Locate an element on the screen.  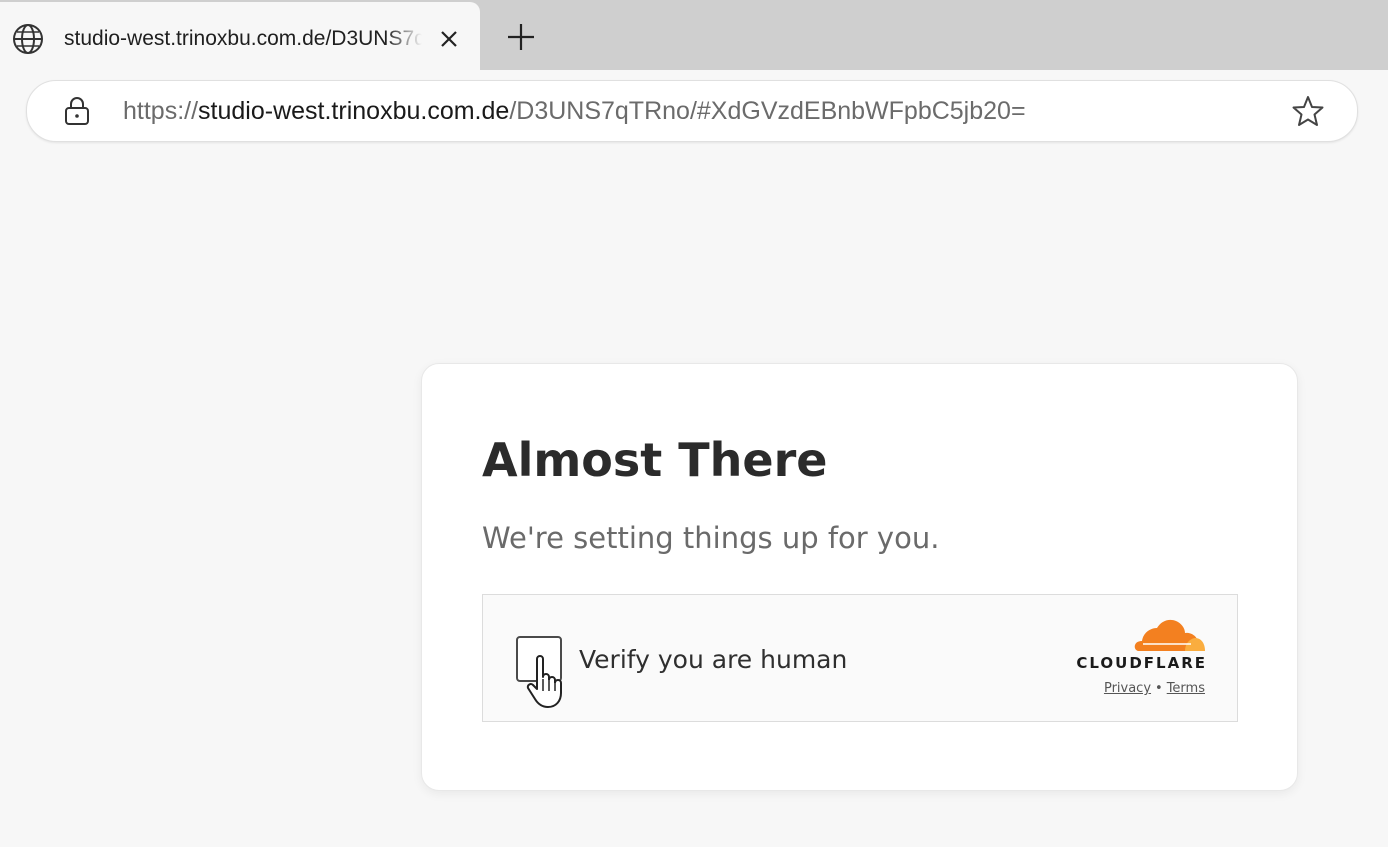
plus-icon is located at coordinates (521, 37).